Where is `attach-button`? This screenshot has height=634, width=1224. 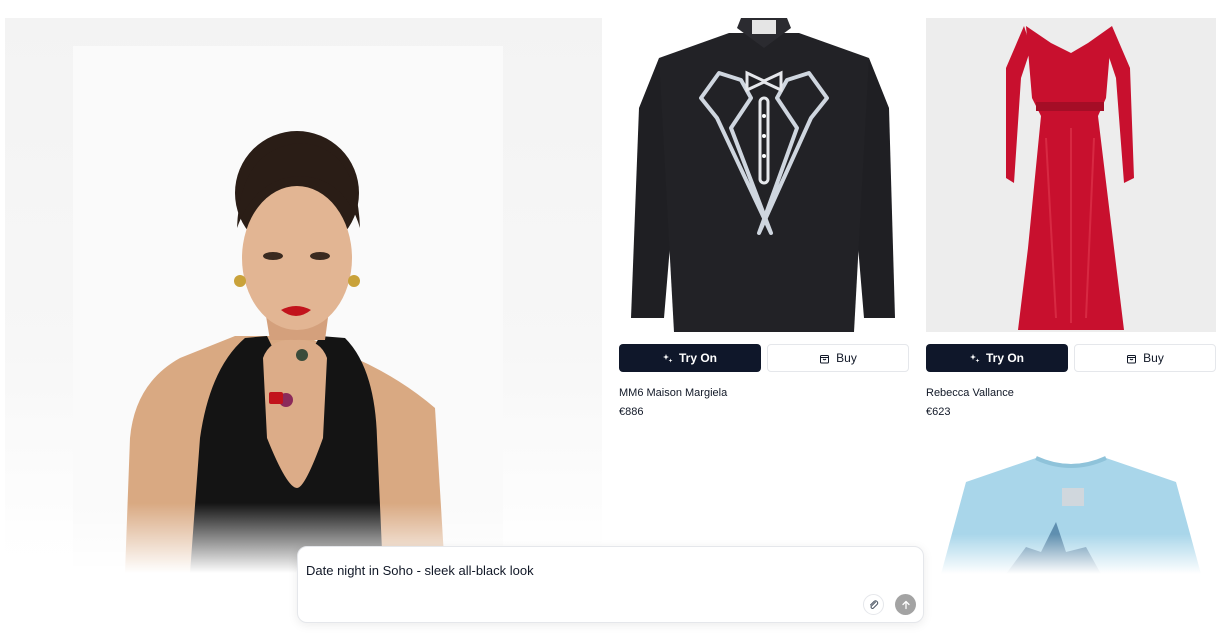
attach-button is located at coordinates (873, 604).